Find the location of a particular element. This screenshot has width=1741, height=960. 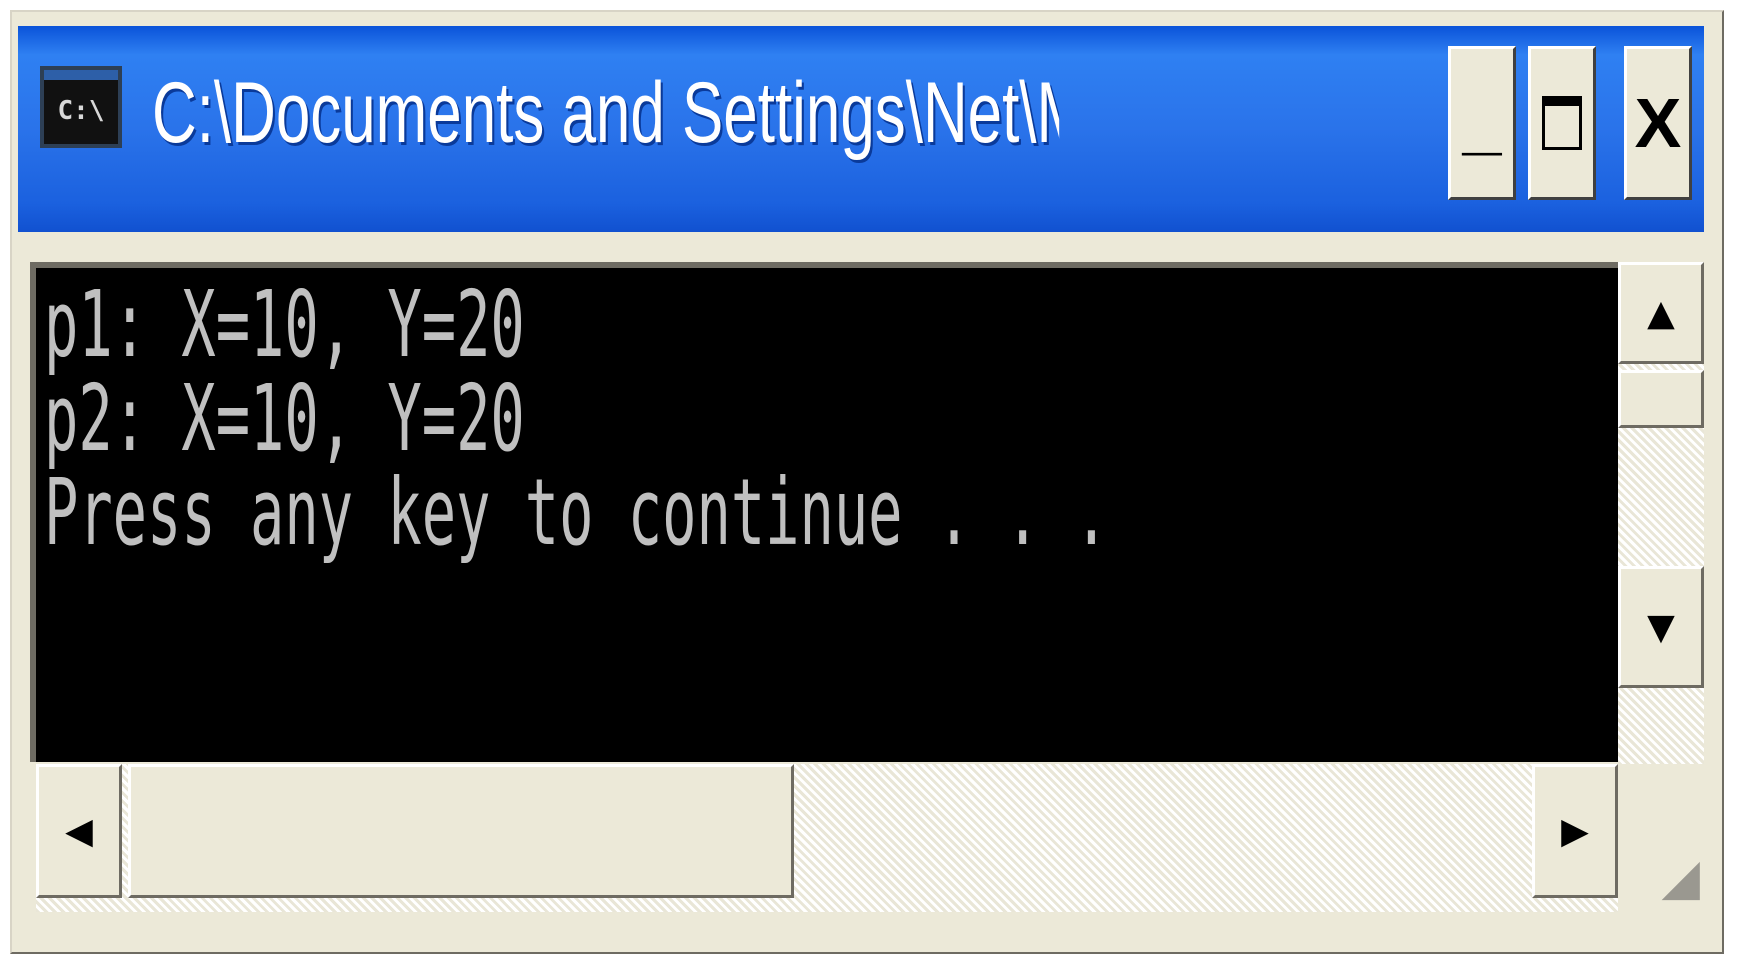

close-button: X is located at coordinates (1658, 123).